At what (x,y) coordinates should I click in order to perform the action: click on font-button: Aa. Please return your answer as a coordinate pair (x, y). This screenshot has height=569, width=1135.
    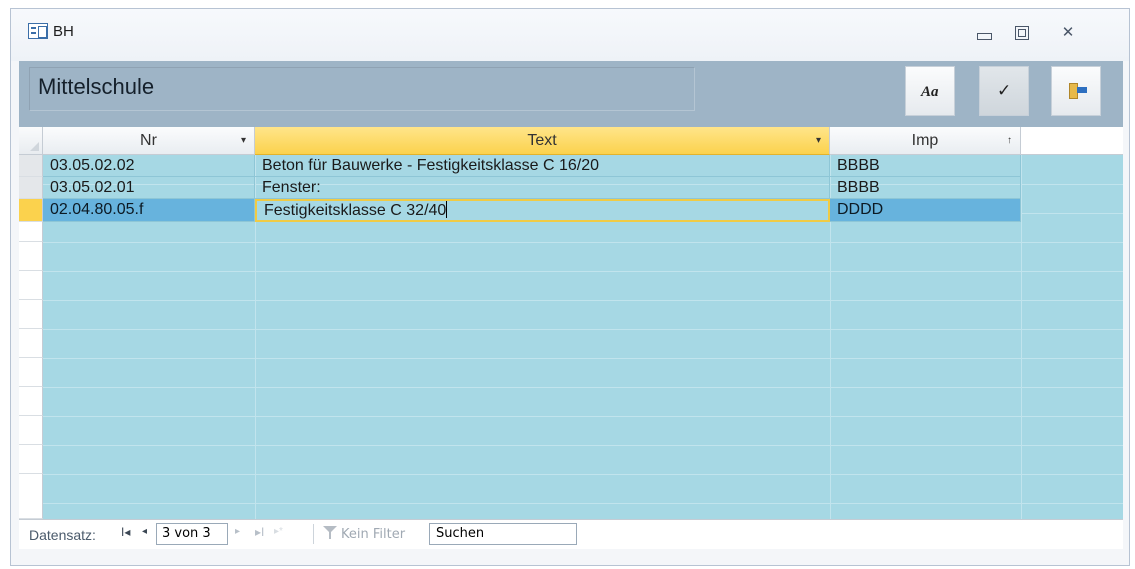
    Looking at the image, I should click on (930, 91).